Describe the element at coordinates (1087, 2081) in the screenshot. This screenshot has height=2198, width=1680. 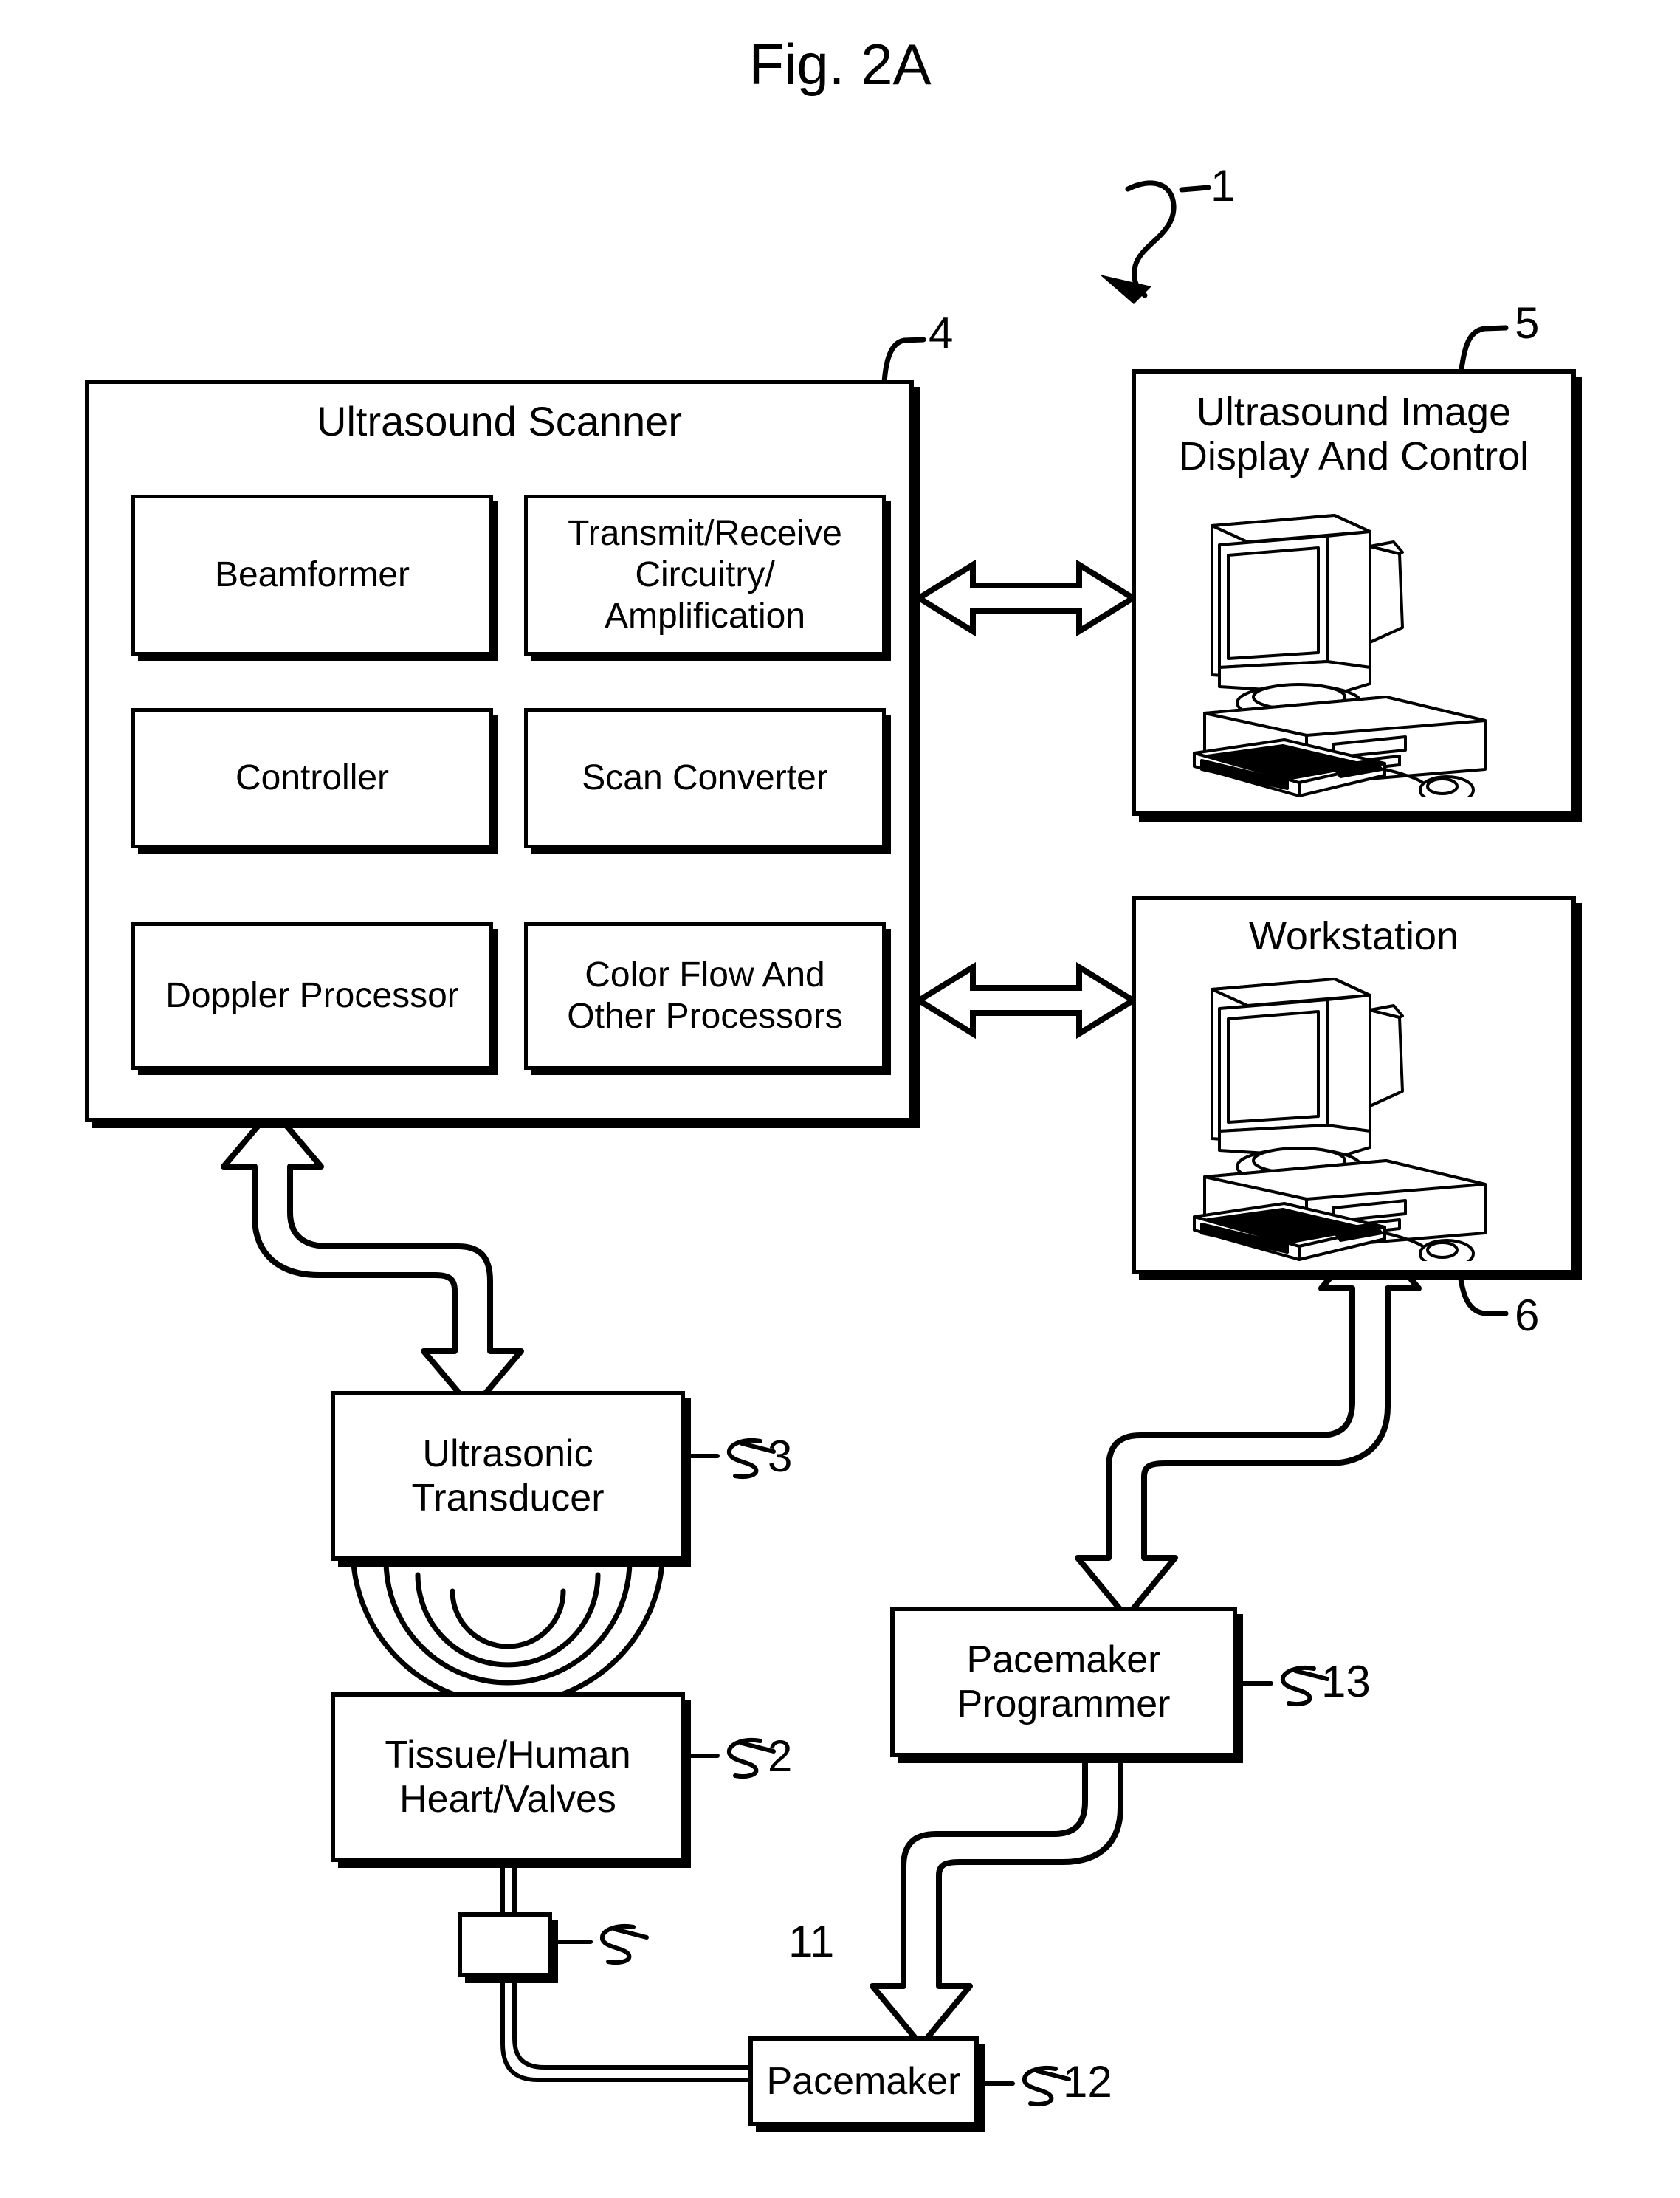
I see `pacemaker-ref-number: 12` at that location.